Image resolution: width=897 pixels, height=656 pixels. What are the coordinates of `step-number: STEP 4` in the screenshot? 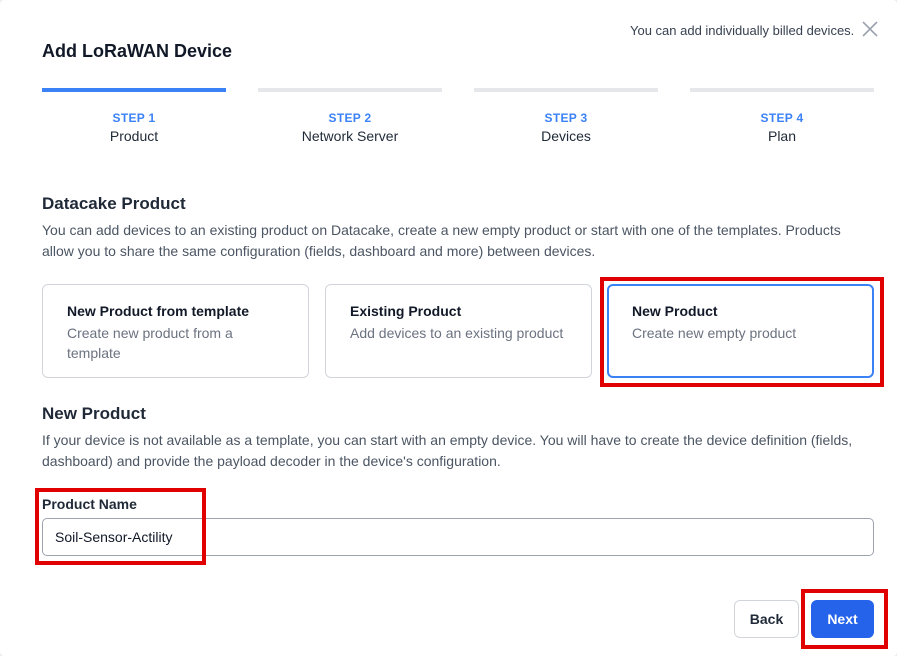 It's located at (782, 118).